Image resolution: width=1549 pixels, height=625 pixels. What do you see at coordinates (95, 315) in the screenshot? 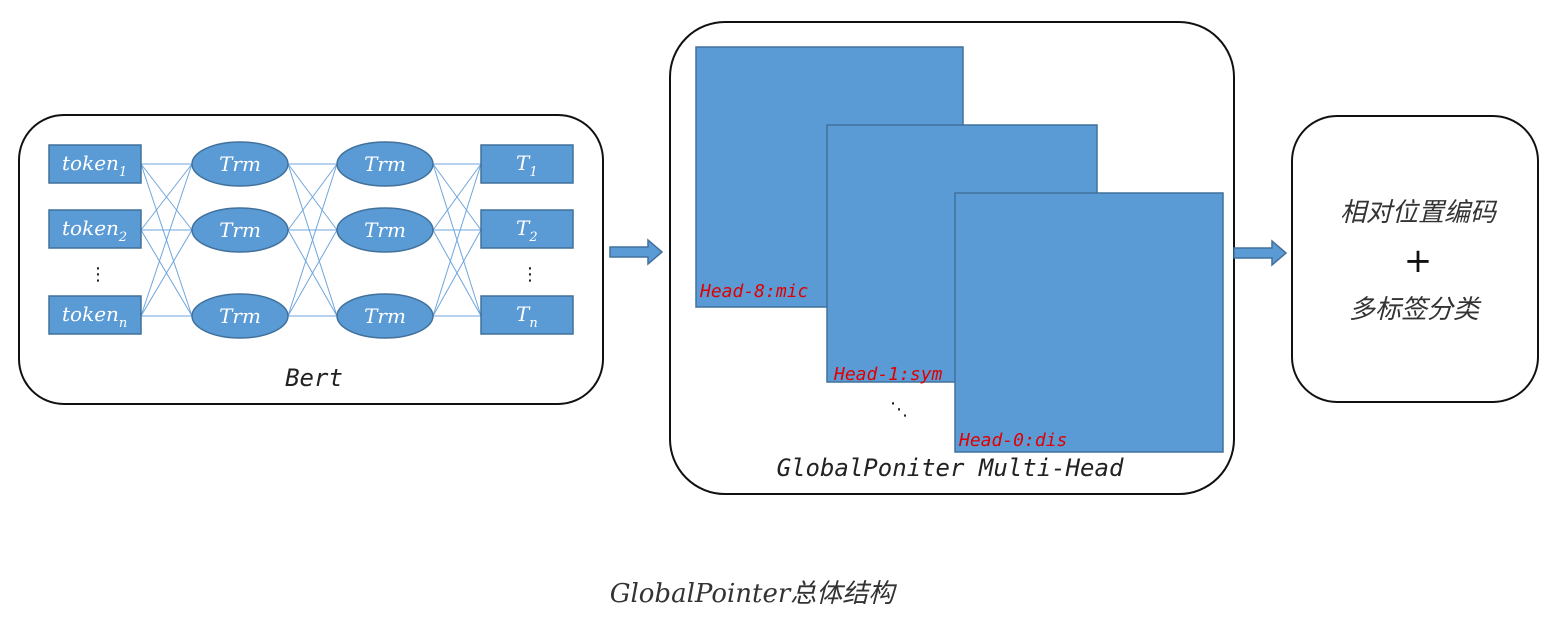
I see `token-input-n: tokenn` at bounding box center [95, 315].